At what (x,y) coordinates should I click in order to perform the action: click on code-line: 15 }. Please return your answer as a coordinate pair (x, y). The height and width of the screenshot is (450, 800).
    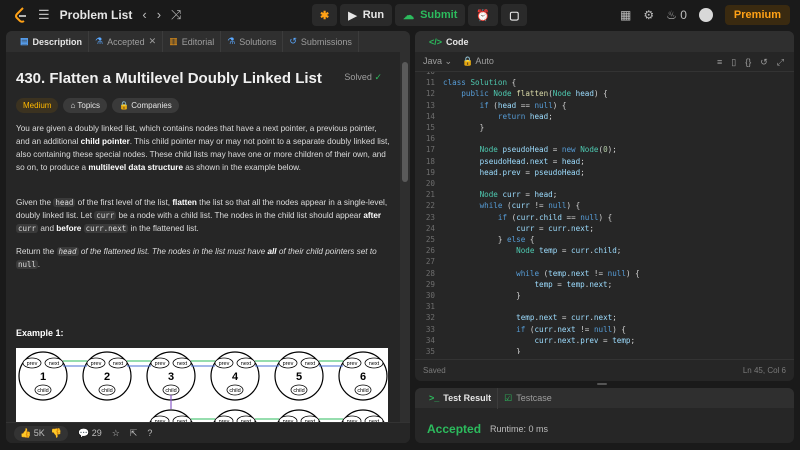
    Looking at the image, I should click on (449, 128).